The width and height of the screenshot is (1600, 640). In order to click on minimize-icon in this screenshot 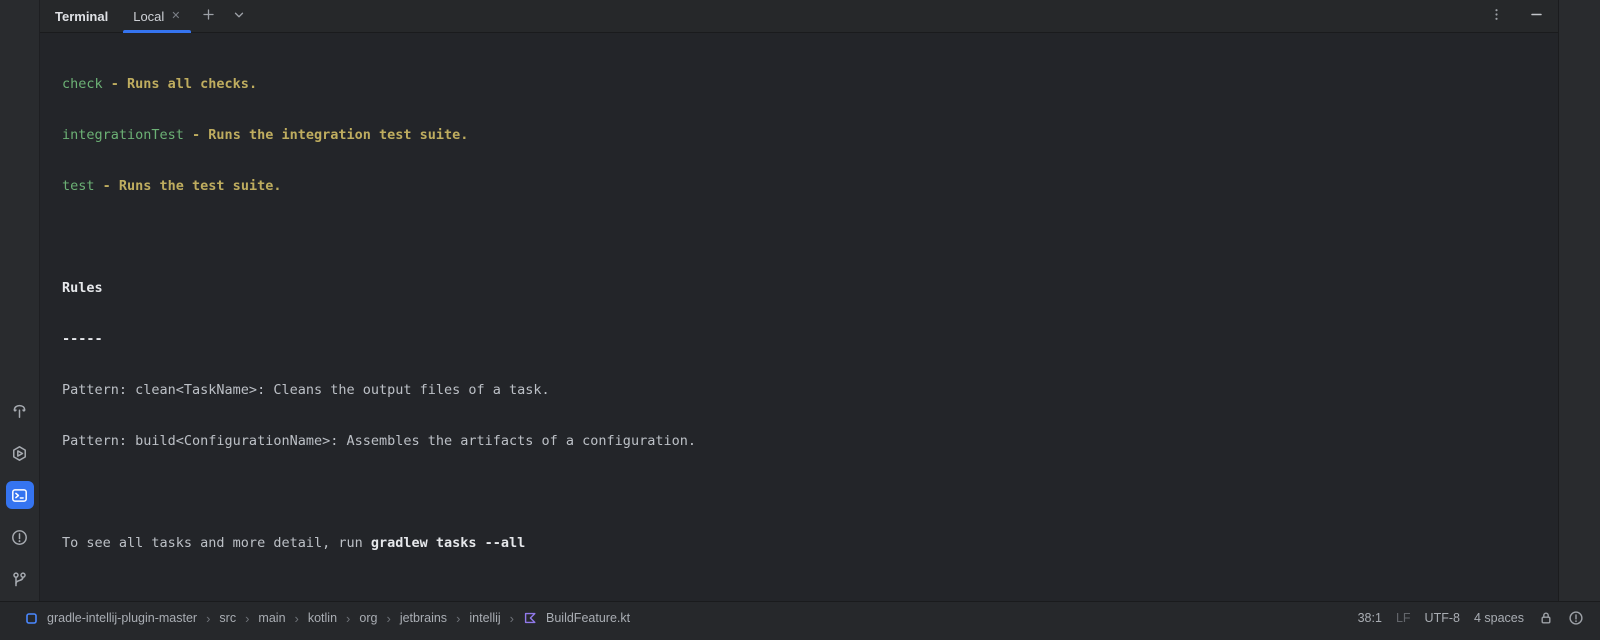, I will do `click(1536, 16)`.